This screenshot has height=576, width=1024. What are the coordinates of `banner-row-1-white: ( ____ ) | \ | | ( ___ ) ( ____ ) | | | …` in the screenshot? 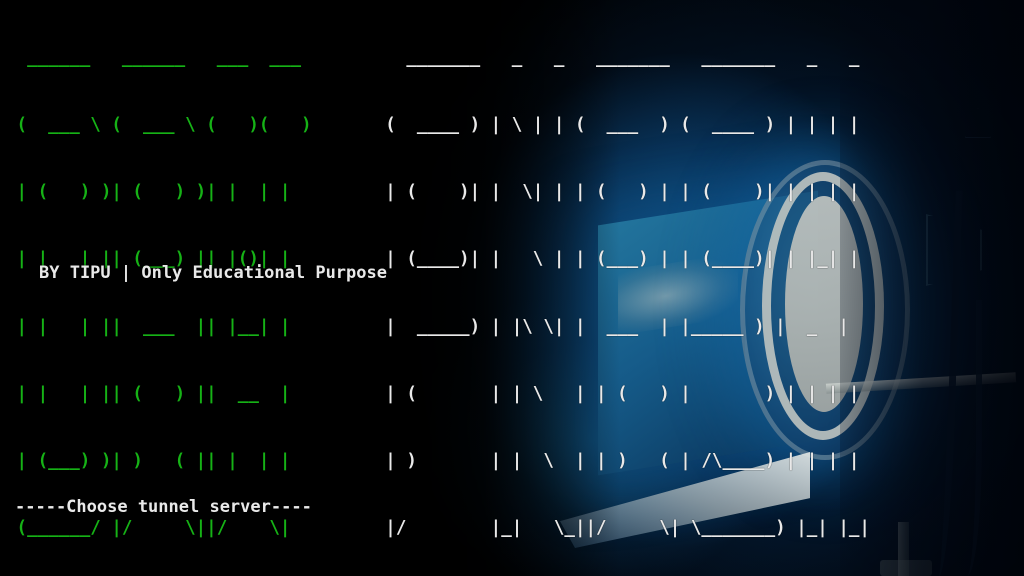 It's located at (622, 125).